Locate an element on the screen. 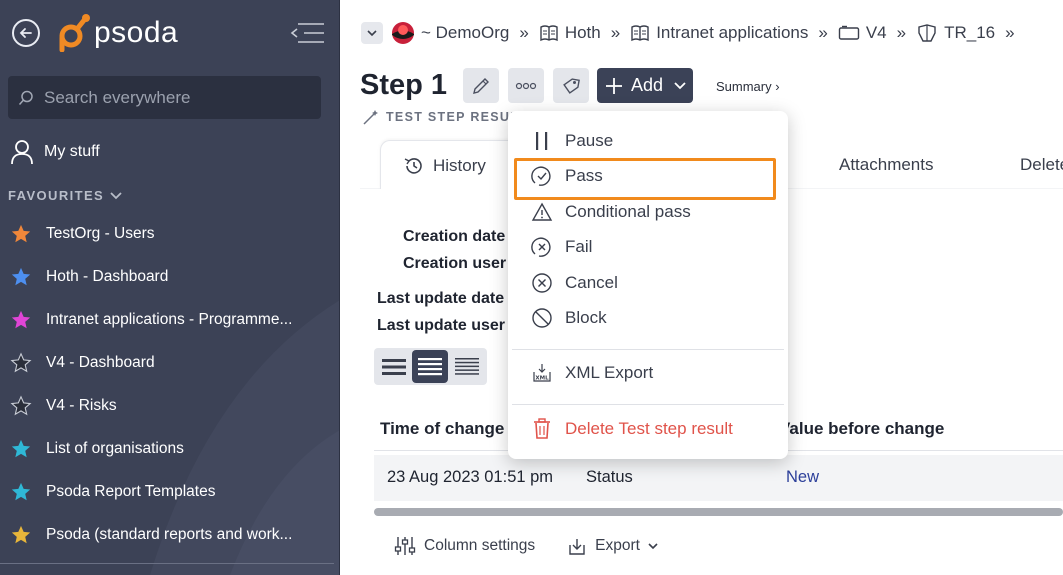  menu-item-label: Fail is located at coordinates (579, 246).